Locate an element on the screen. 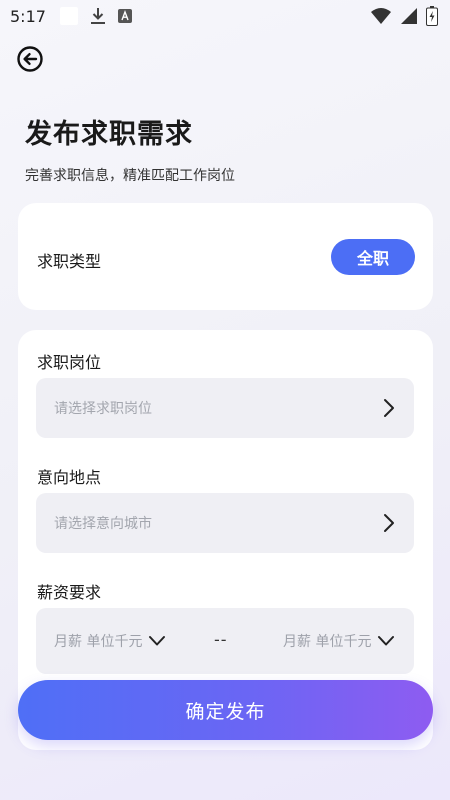  salary-max-select: 月薪 单位千元 is located at coordinates (339, 641).